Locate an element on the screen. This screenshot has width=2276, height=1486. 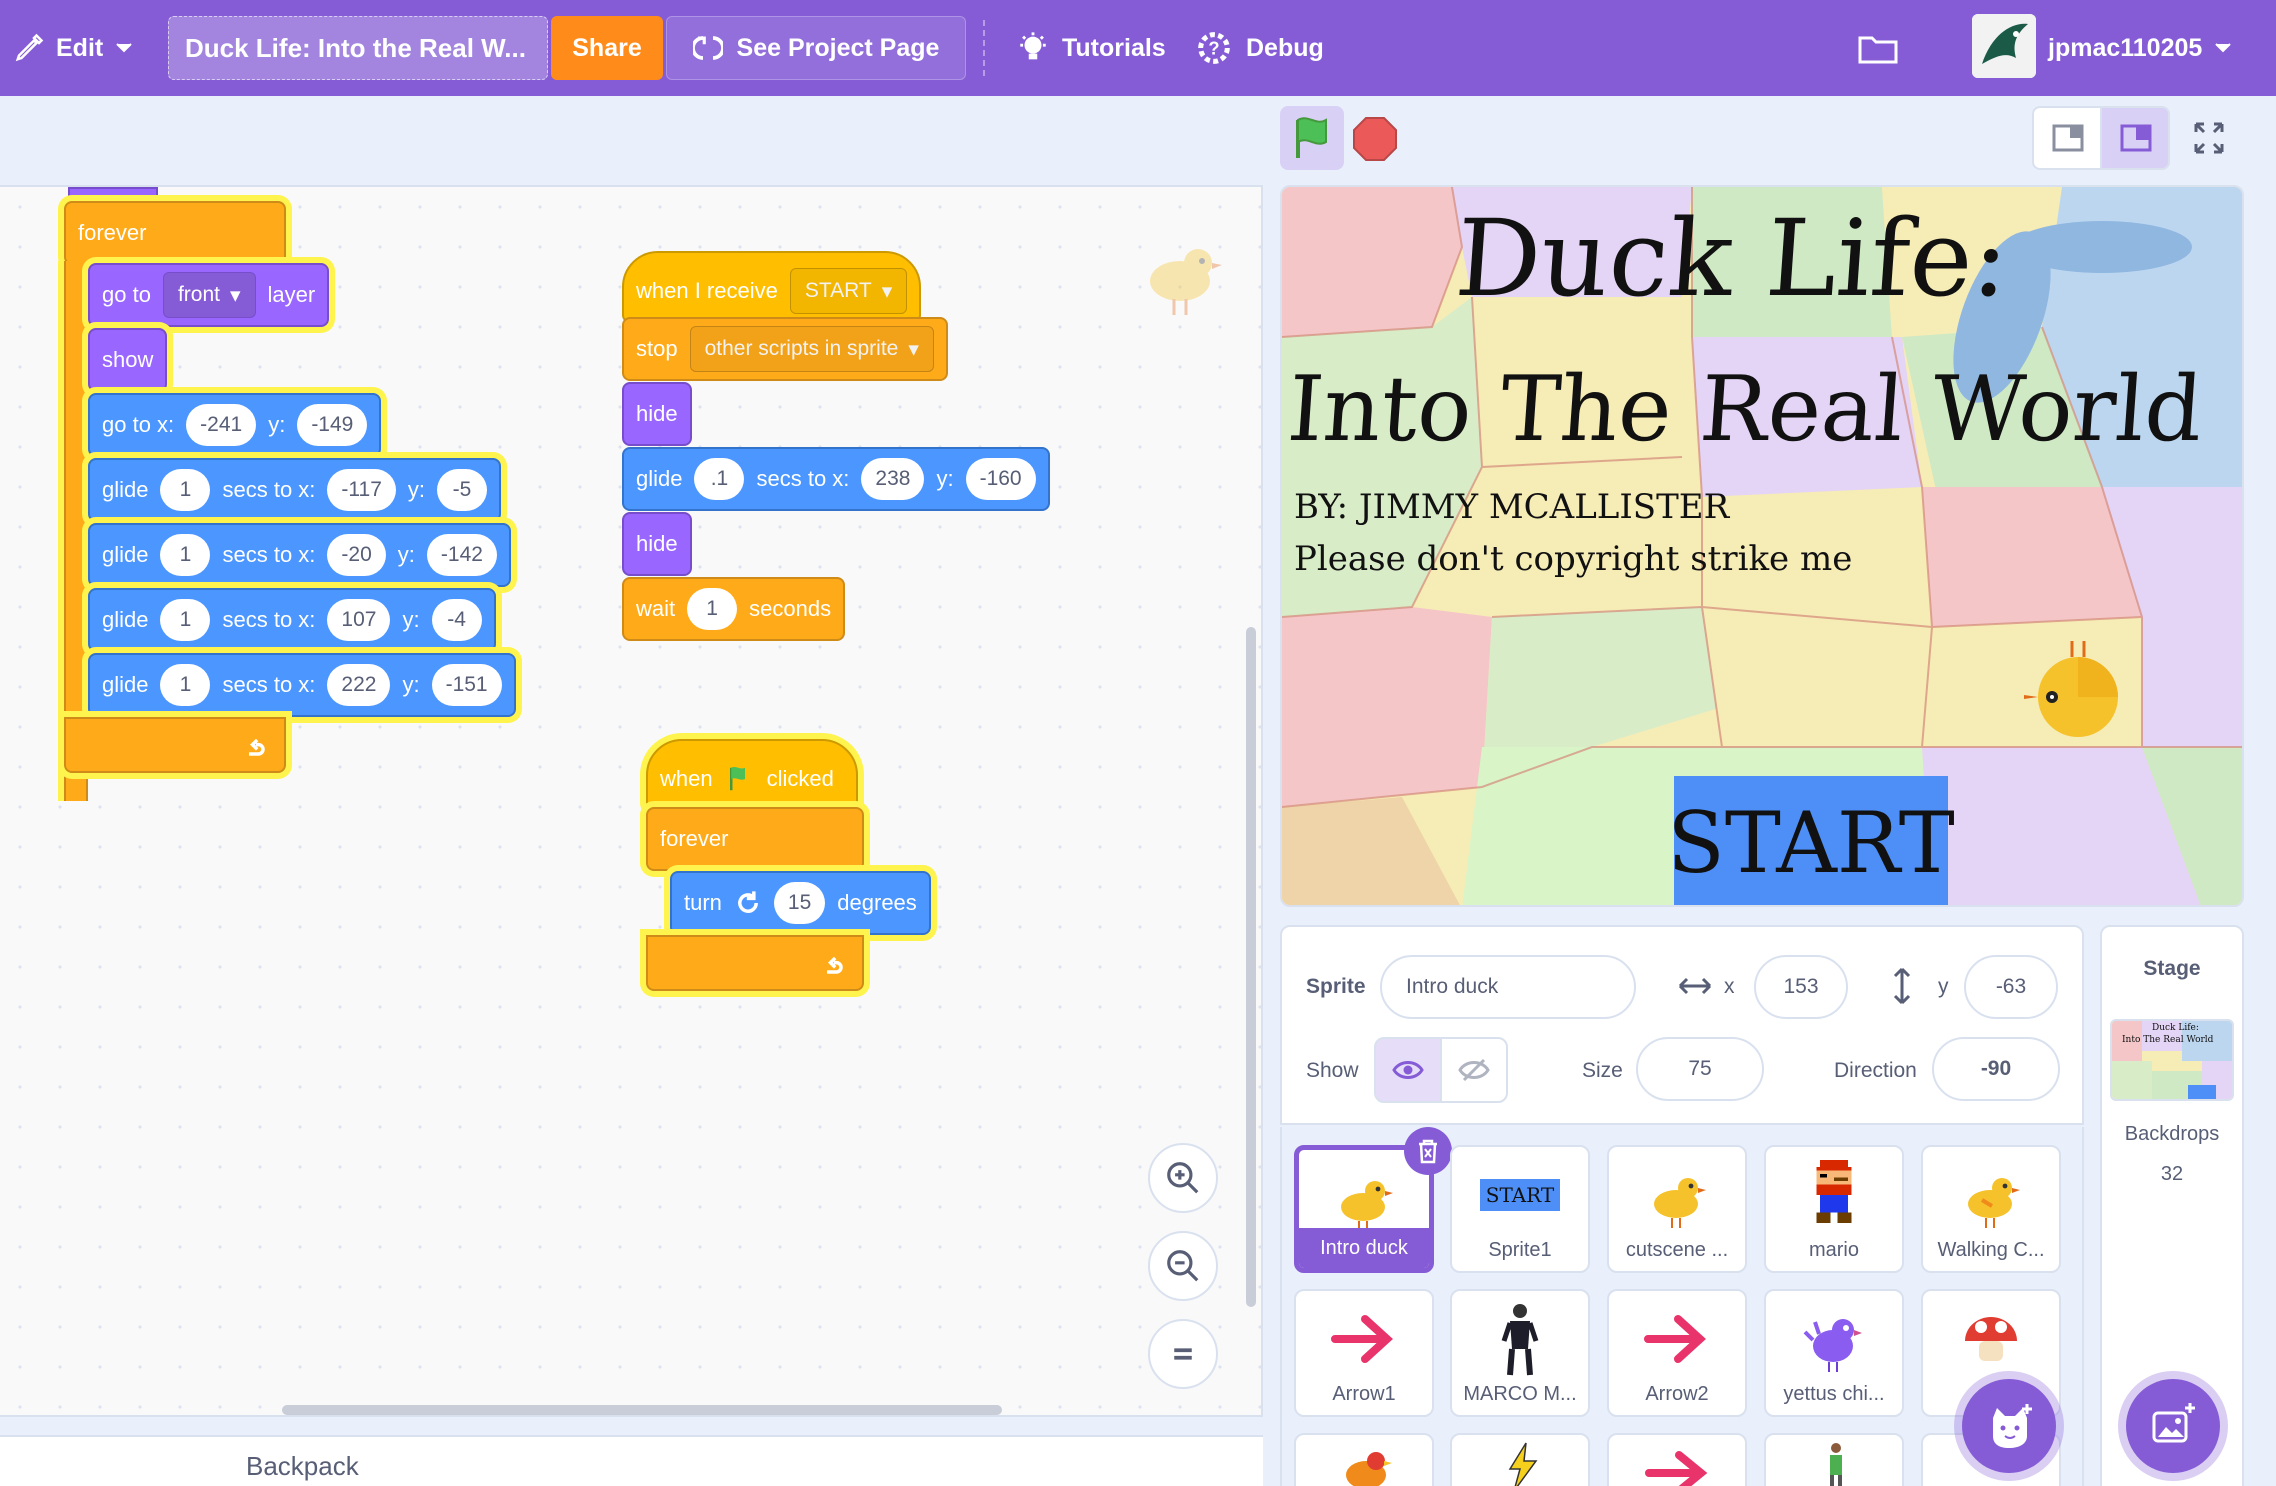
x-input: 107 is located at coordinates (359, 620).